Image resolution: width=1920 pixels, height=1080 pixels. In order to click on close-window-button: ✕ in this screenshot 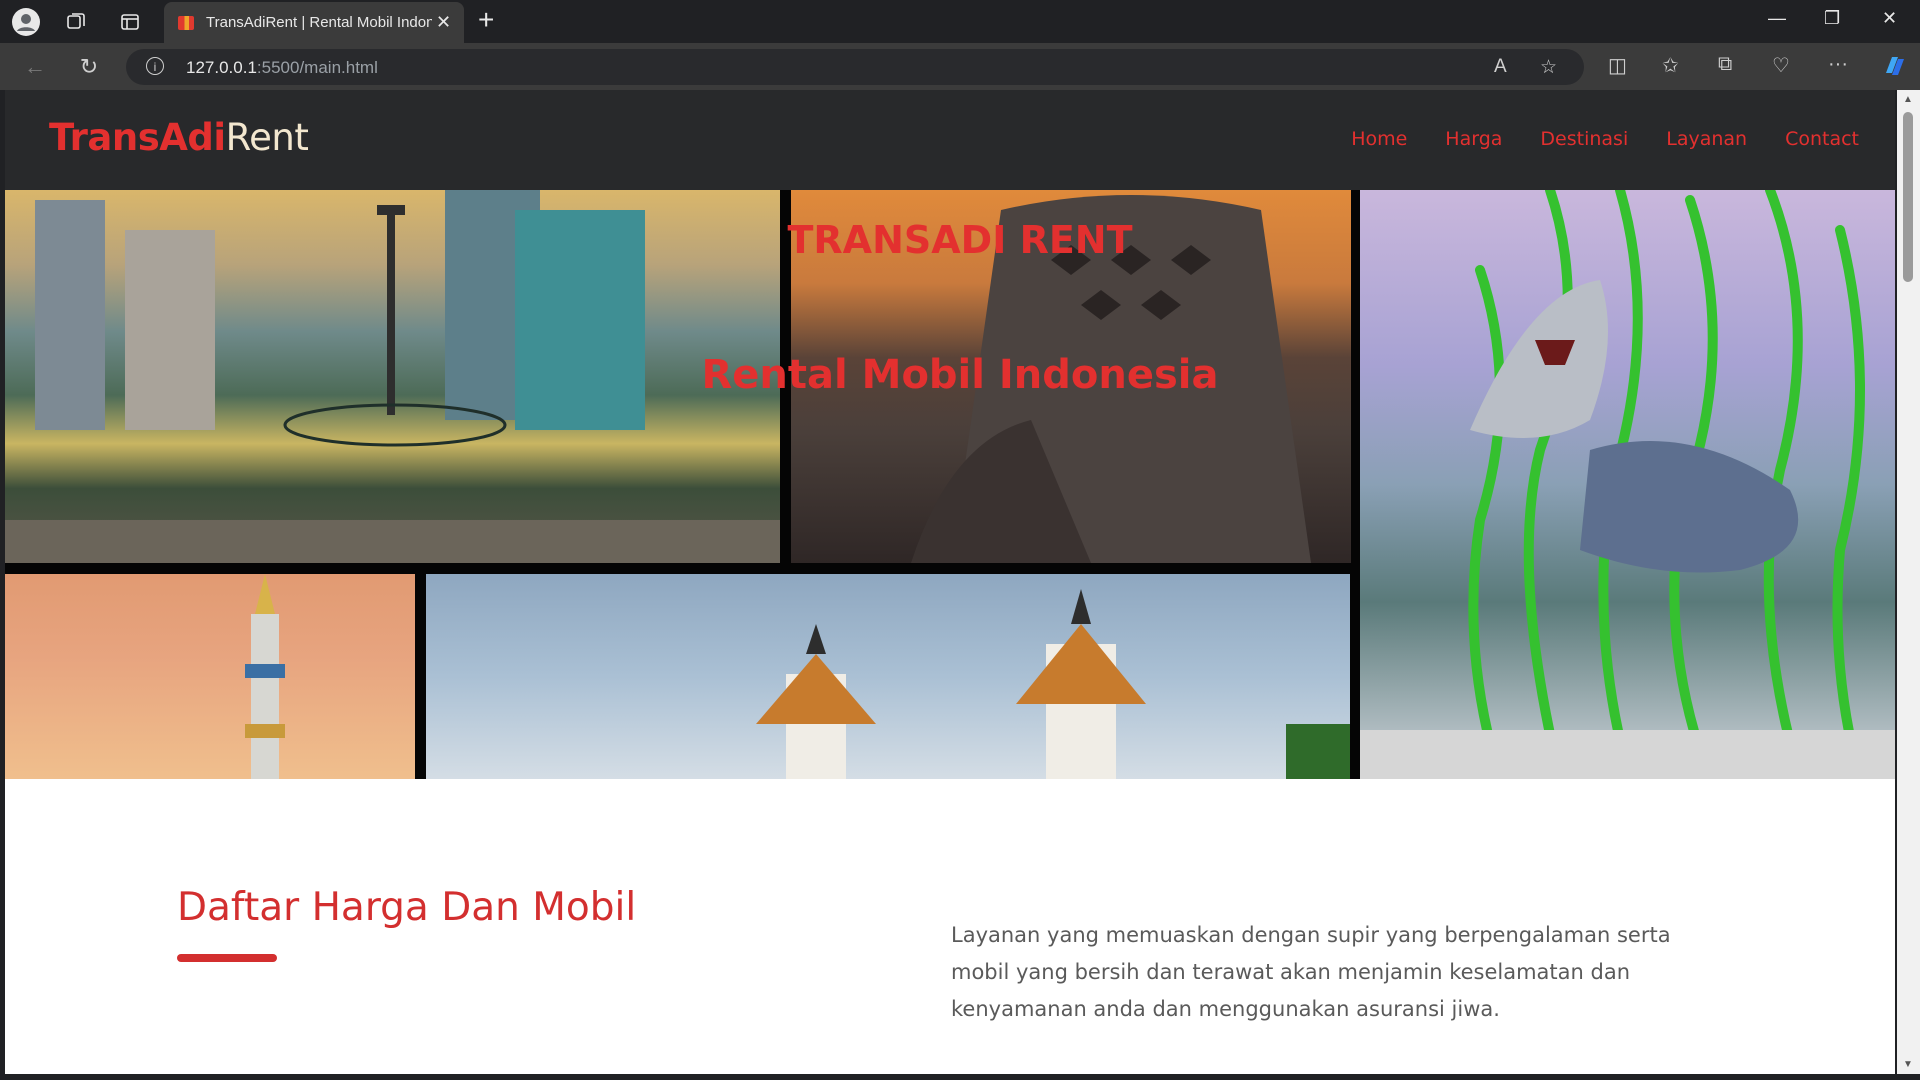, I will do `click(1889, 18)`.